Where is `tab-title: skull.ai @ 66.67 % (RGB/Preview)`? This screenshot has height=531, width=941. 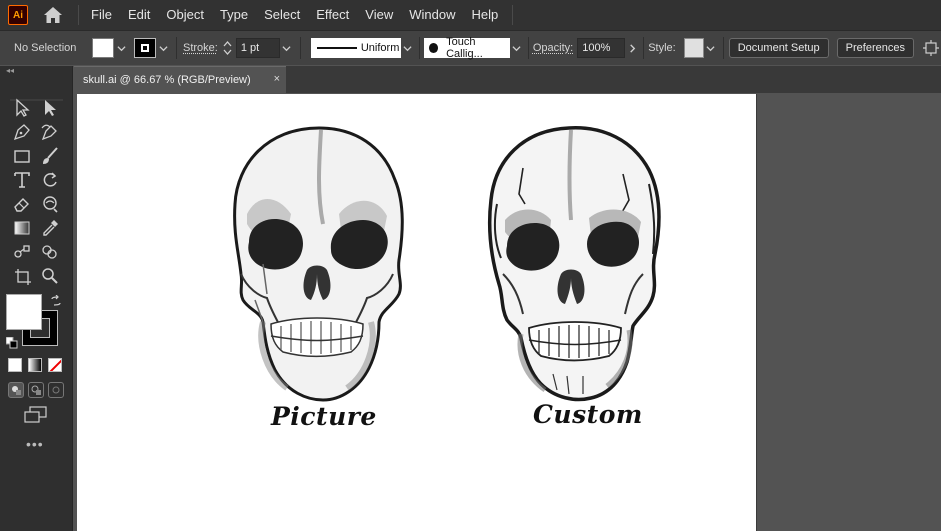 tab-title: skull.ai @ 66.67 % (RGB/Preview) is located at coordinates (167, 80).